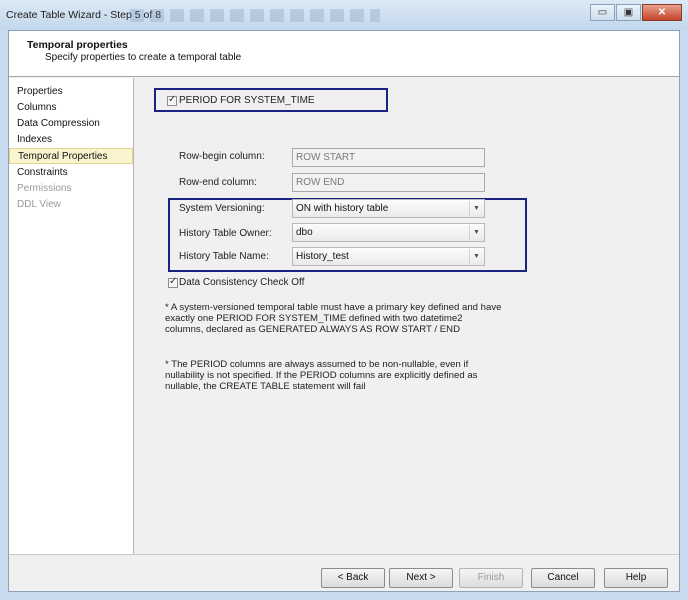 This screenshot has height=600, width=688. What do you see at coordinates (388, 256) in the screenshot?
I see `history-name-select: History_test ▼` at bounding box center [388, 256].